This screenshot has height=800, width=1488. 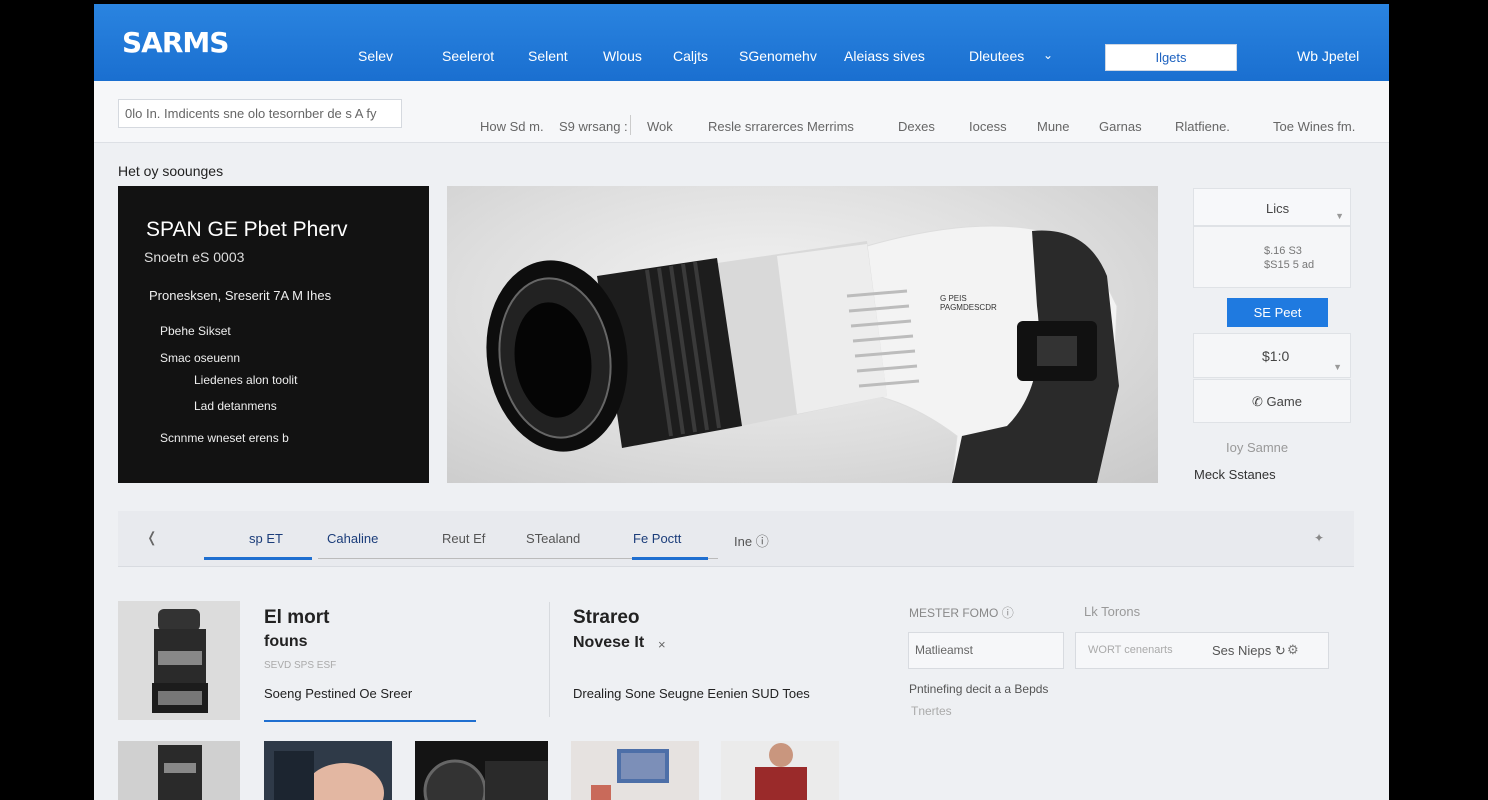 What do you see at coordinates (743, 541) in the screenshot?
I see `tab-6-label: Ine` at bounding box center [743, 541].